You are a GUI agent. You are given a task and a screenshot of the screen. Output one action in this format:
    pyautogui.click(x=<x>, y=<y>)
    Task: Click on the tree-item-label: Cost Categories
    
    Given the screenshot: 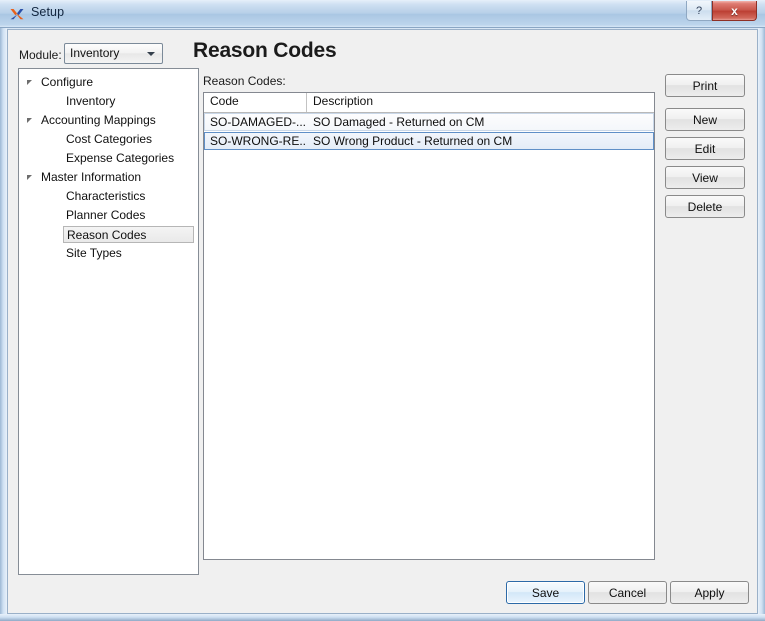 What is the action you would take?
    pyautogui.click(x=109, y=139)
    